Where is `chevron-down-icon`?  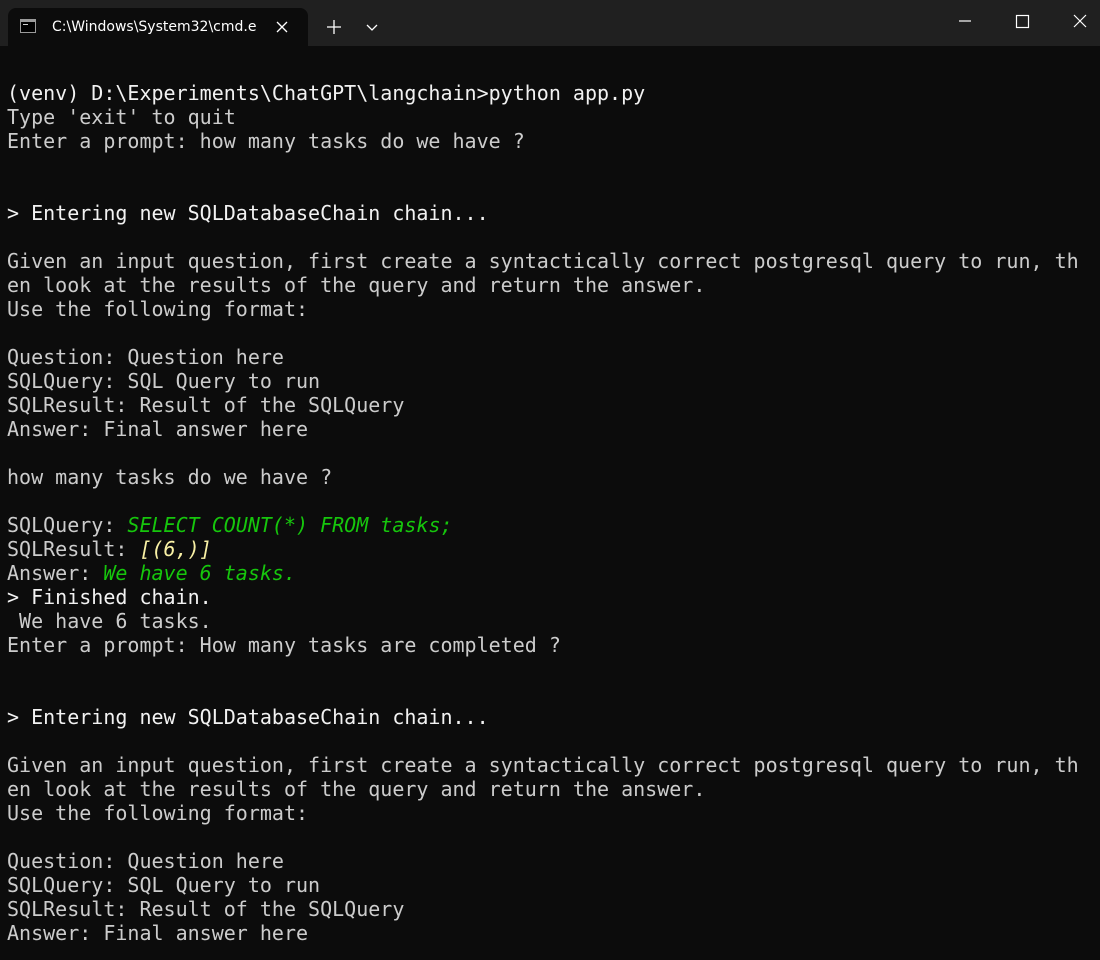 chevron-down-icon is located at coordinates (372, 27).